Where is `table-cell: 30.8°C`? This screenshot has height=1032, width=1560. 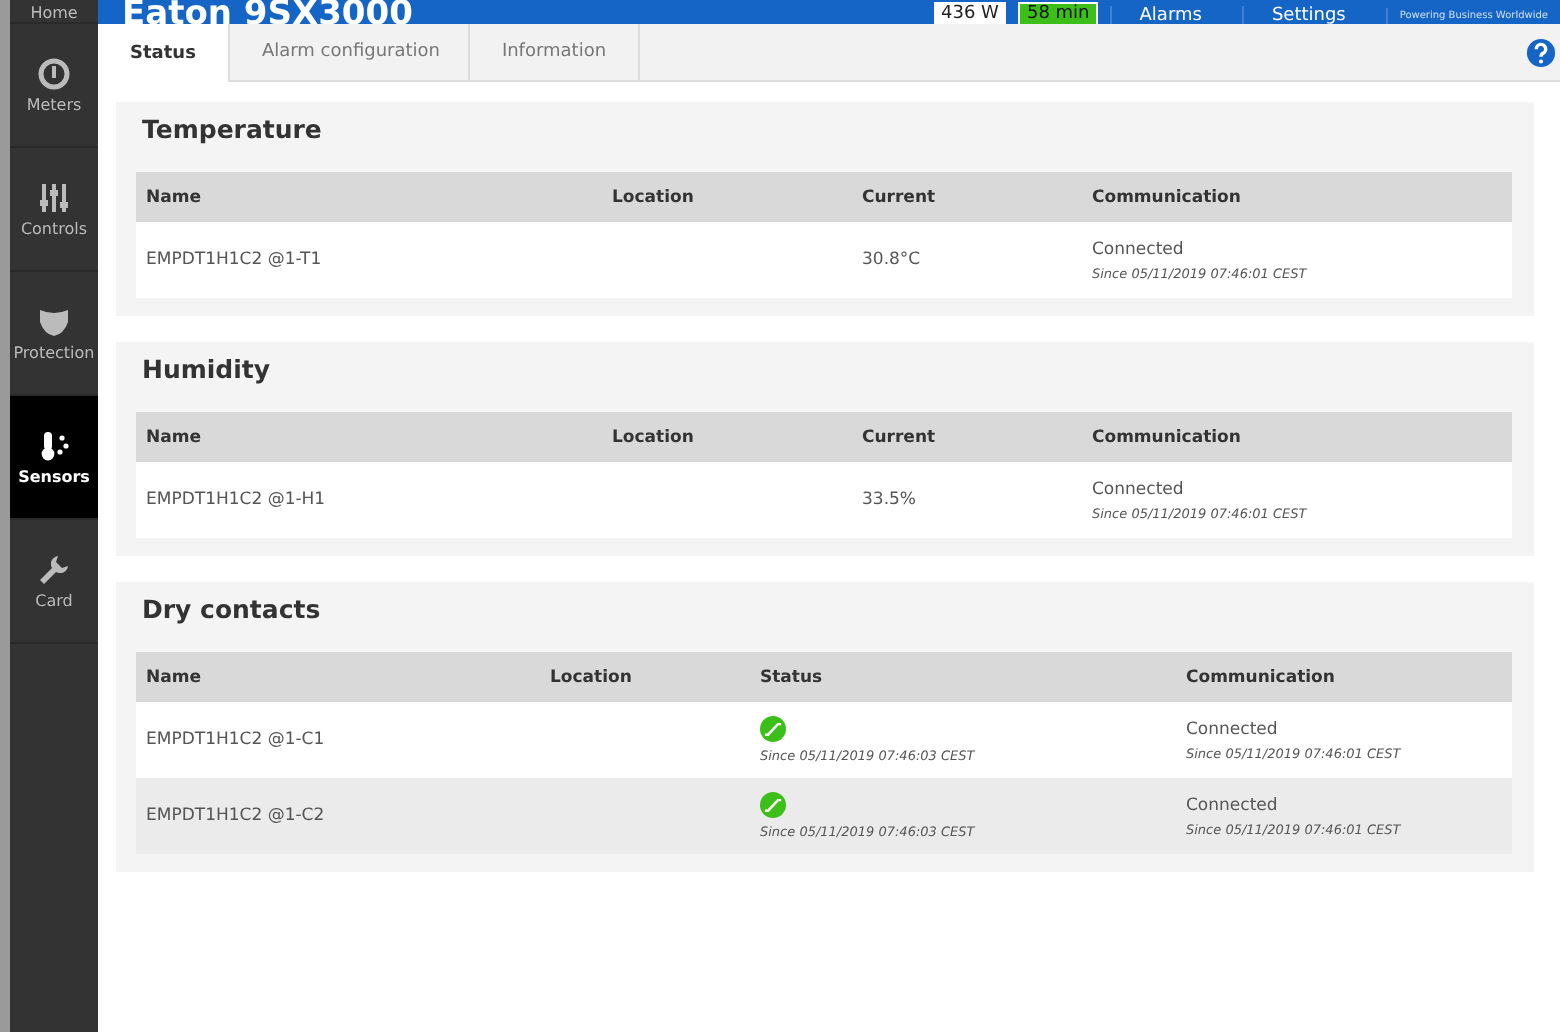
table-cell: 30.8°C is located at coordinates (967, 260).